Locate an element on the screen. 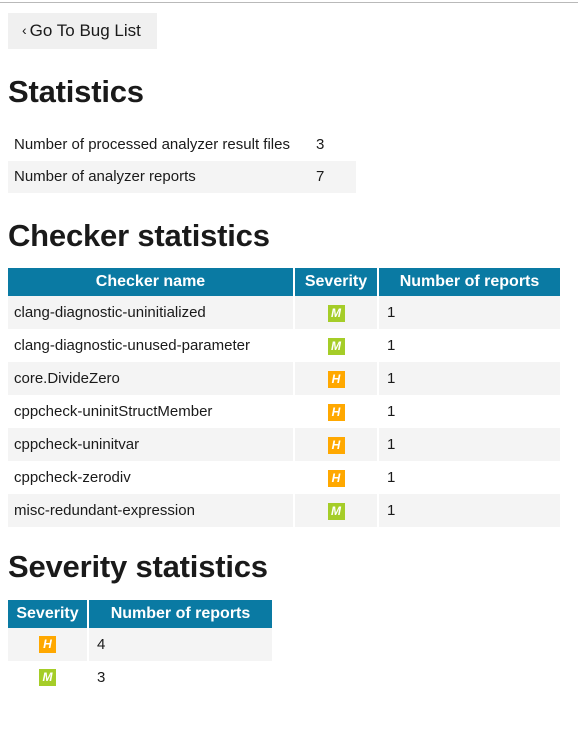  severity-statistics-table-body: H 4 M 3 is located at coordinates (140, 660).